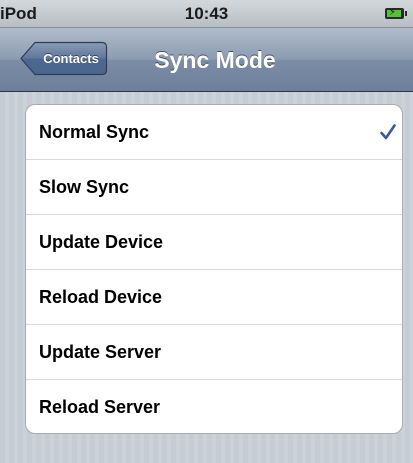 Image resolution: width=413 pixels, height=463 pixels. I want to click on sync-mode-label: Update Device, so click(101, 242).